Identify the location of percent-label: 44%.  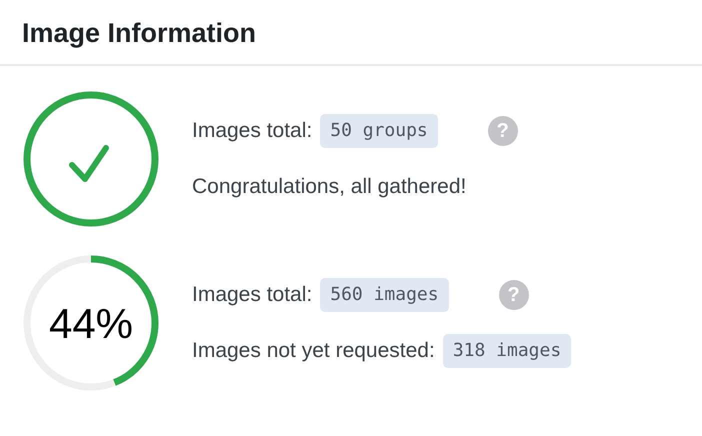
(91, 323).